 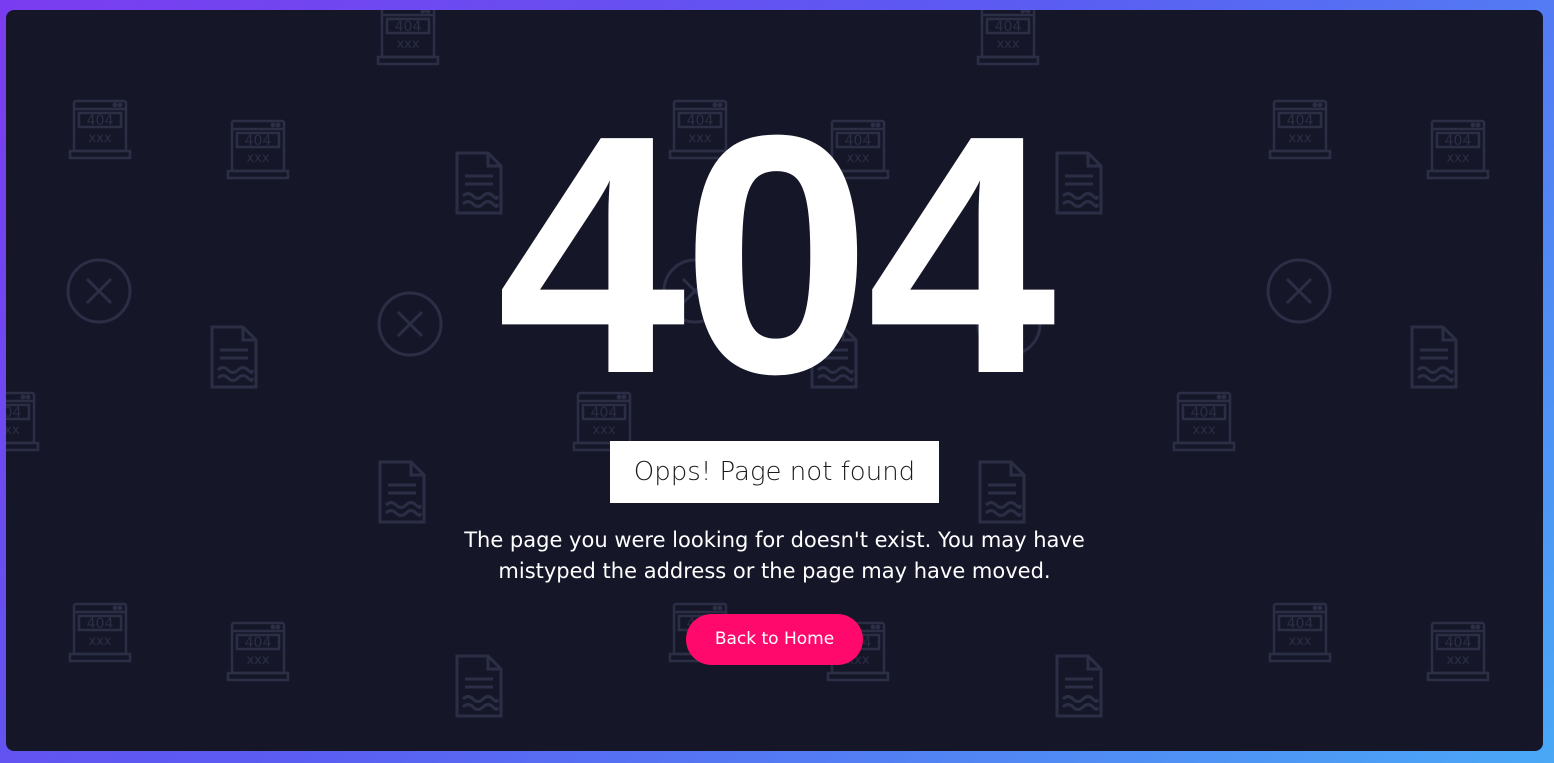 I want to click on back-to-home-button: Back to Home, so click(x=774, y=639).